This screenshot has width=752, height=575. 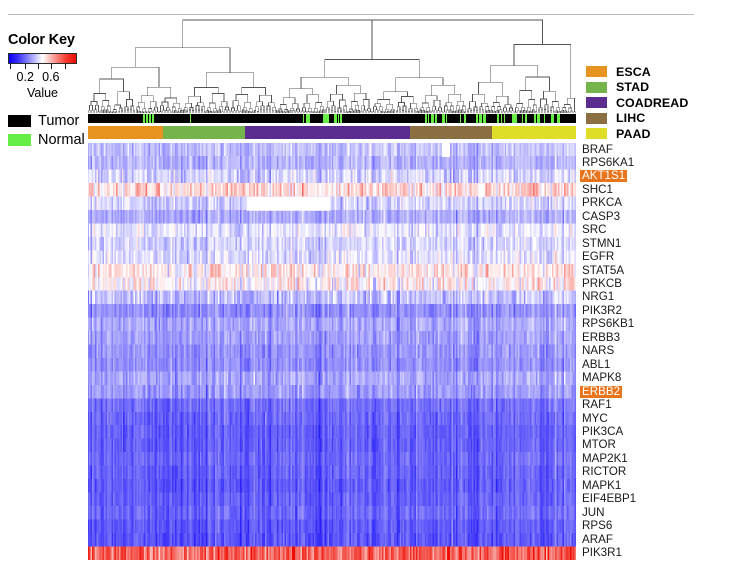 I want to click on gene-label: MTOR, so click(x=599, y=445).